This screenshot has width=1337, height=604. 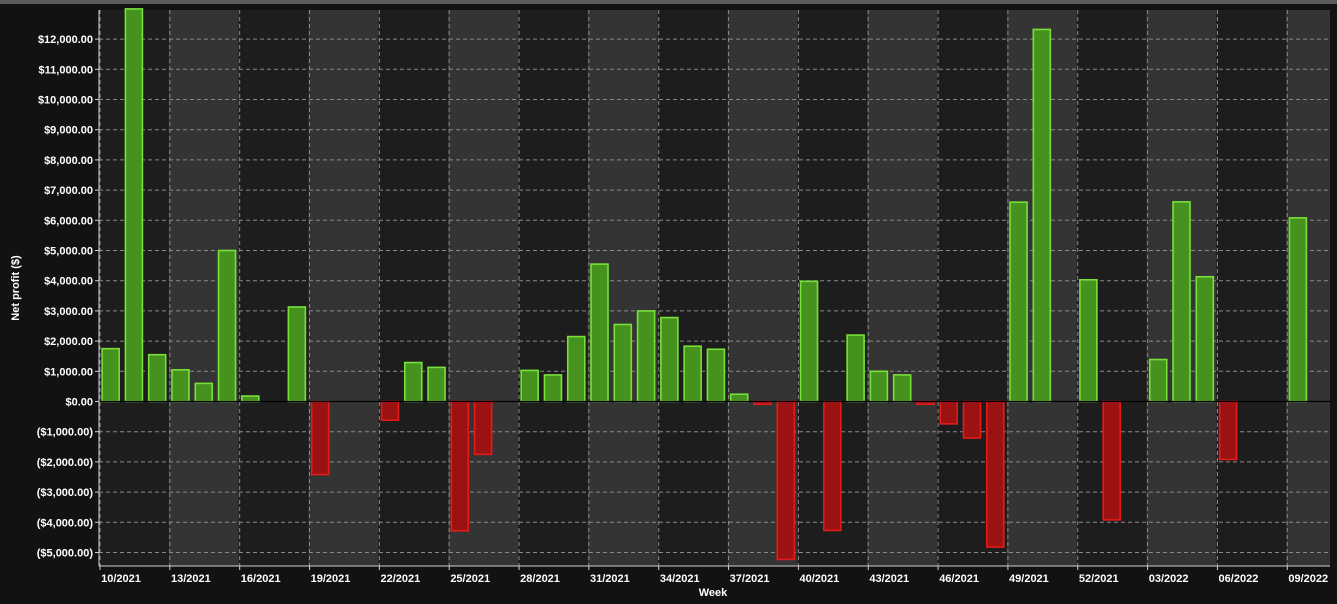 I want to click on bar-49-2021, so click(x=1018, y=302).